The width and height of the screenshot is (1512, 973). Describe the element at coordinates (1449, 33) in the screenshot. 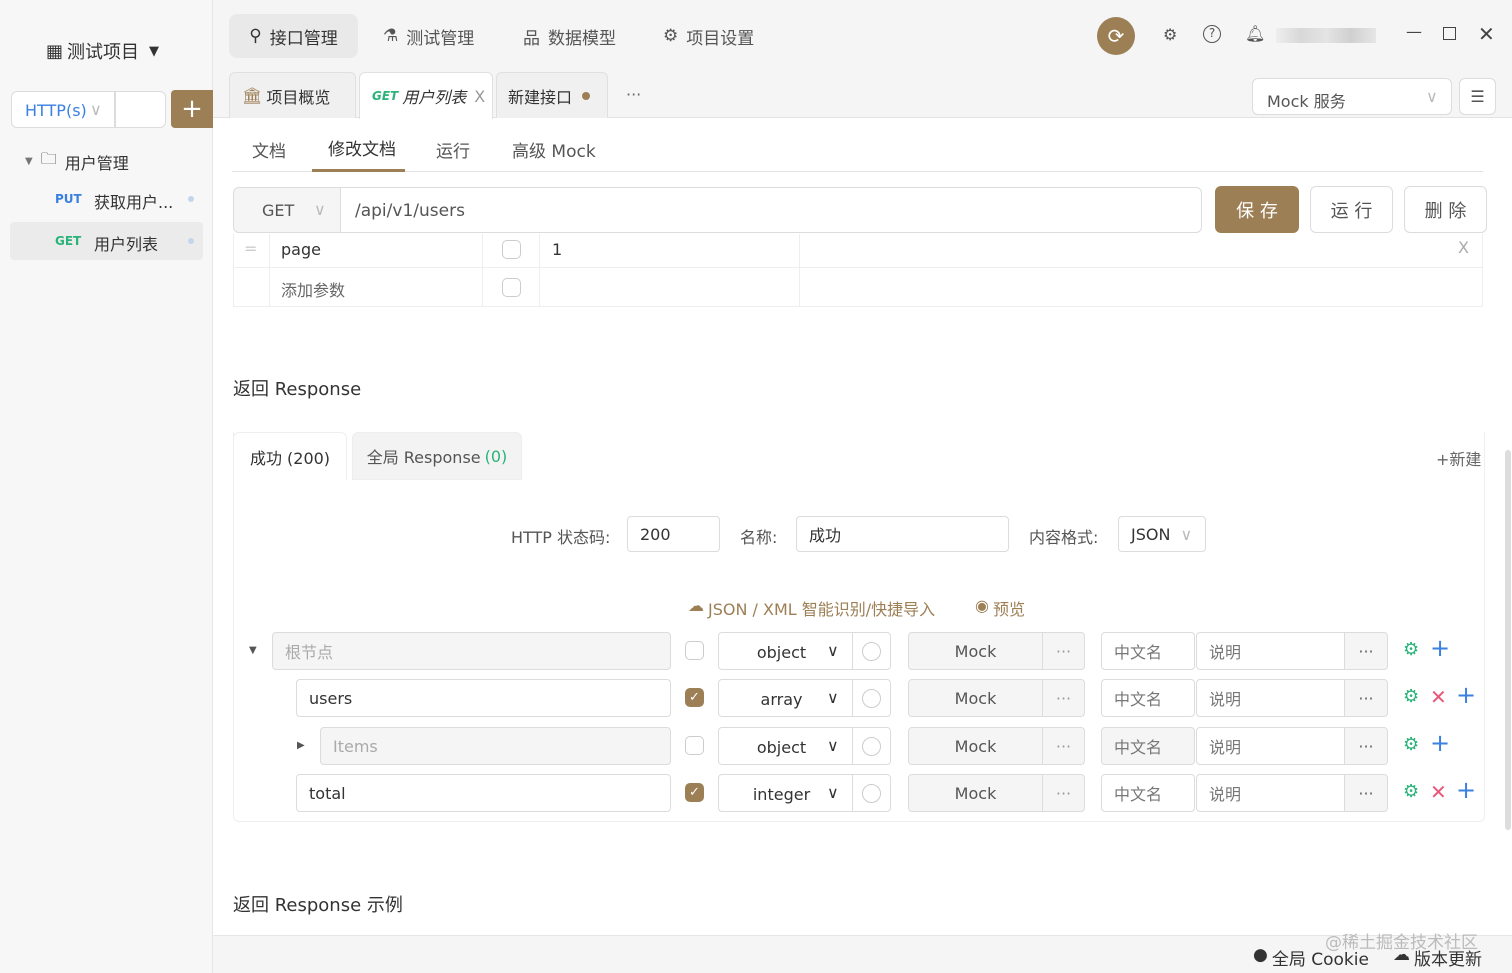

I see `maximize-icon` at that location.